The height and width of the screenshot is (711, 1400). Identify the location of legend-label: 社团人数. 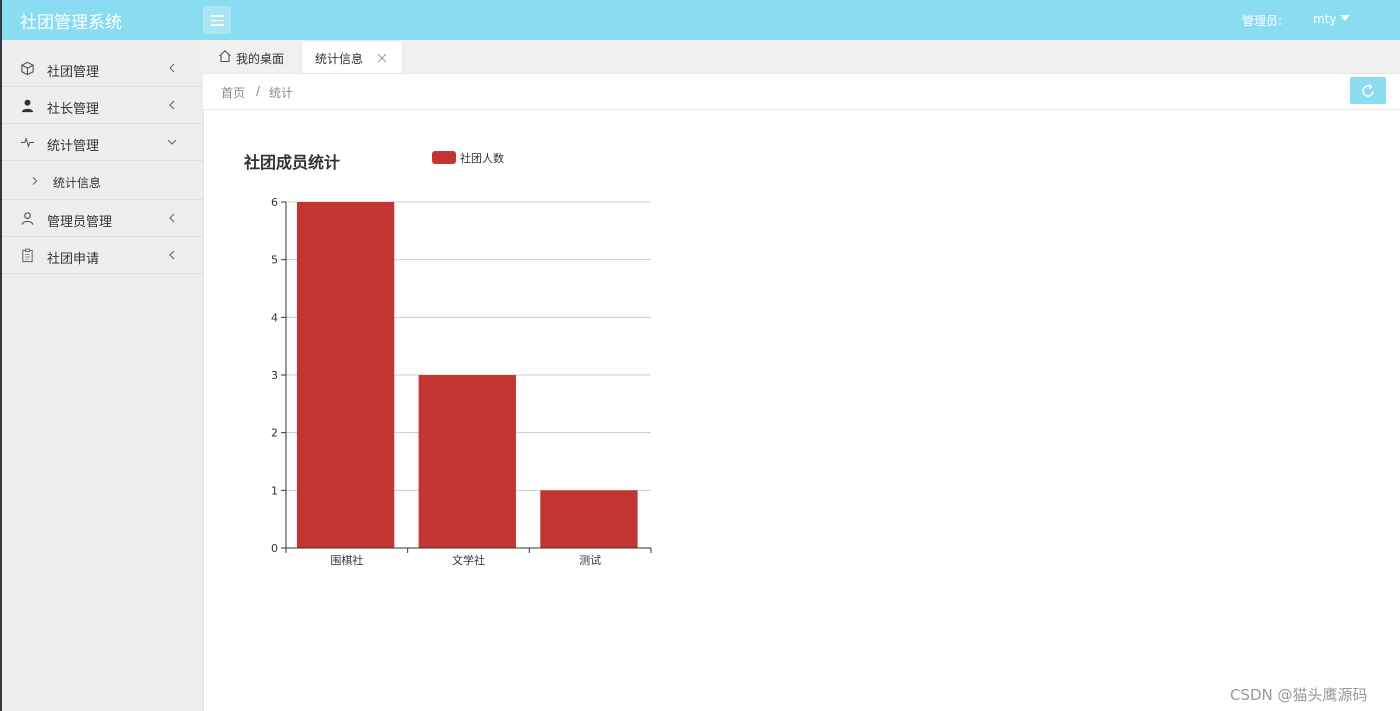
(482, 158).